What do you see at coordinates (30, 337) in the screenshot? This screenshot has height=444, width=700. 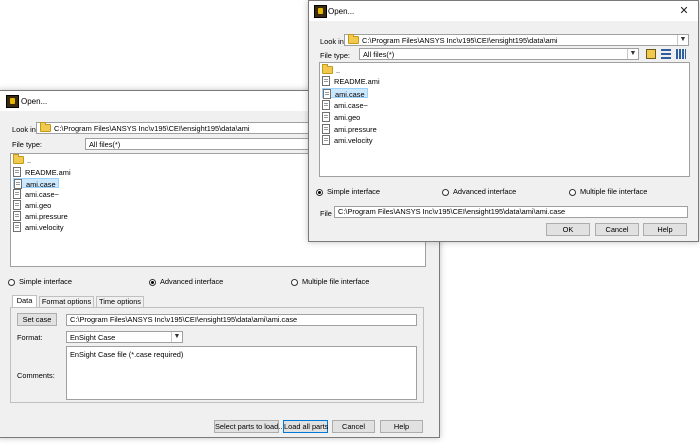 I see `format-label: Format:` at bounding box center [30, 337].